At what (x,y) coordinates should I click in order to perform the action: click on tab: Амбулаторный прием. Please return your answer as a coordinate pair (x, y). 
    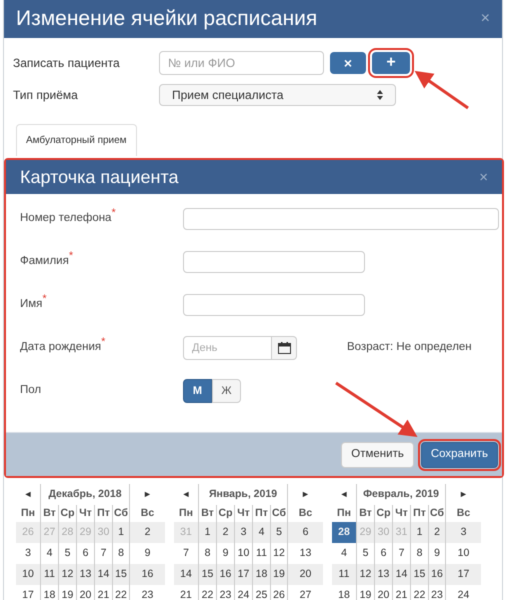
    Looking at the image, I should click on (76, 140).